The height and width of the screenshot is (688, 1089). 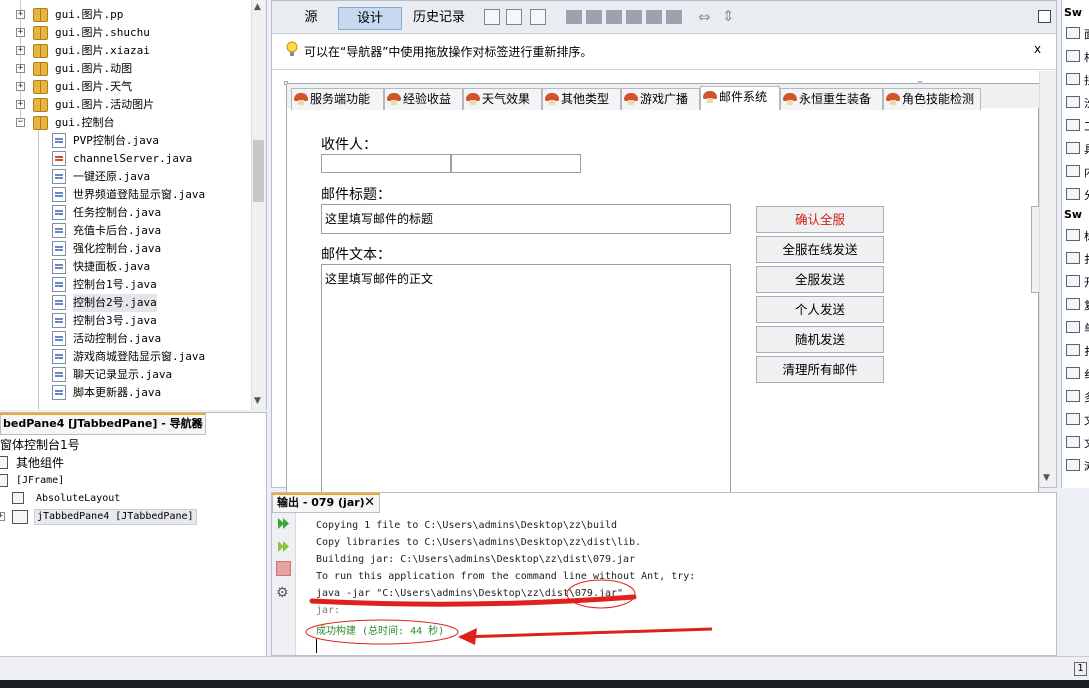 I want to click on confirm-all-button: 确认全服, so click(x=820, y=219).